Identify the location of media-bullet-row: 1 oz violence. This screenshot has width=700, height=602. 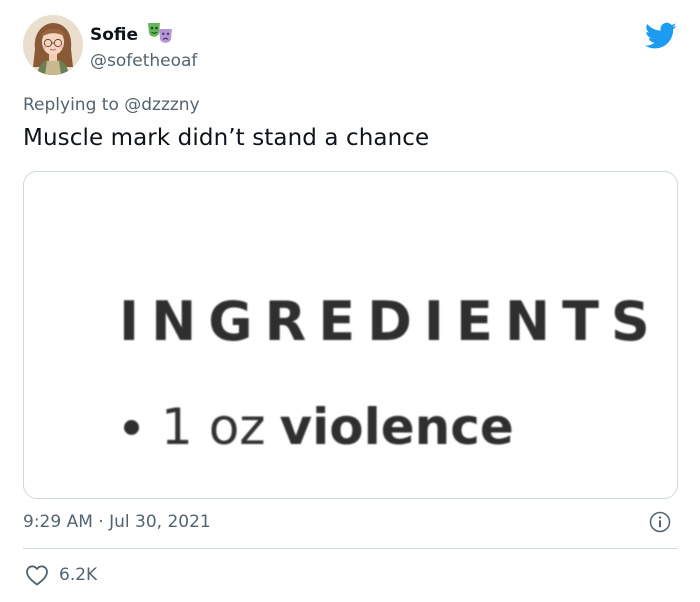
(319, 427).